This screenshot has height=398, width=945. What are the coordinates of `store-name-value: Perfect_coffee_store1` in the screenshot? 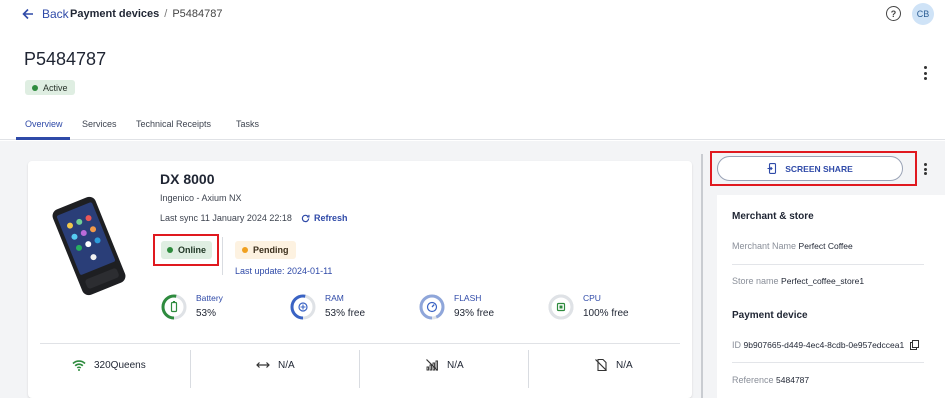 It's located at (823, 281).